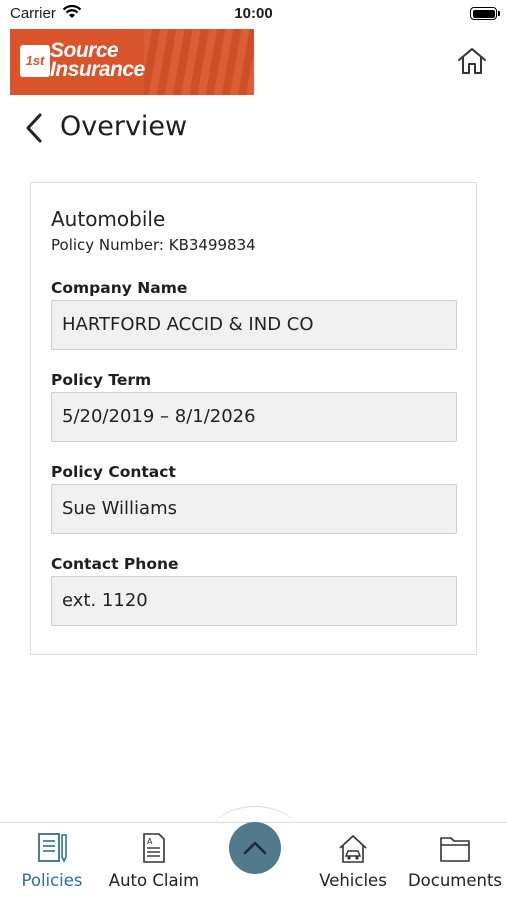 The width and height of the screenshot is (507, 900). What do you see at coordinates (154, 848) in the screenshot?
I see `auto-claim-icon: A` at bounding box center [154, 848].